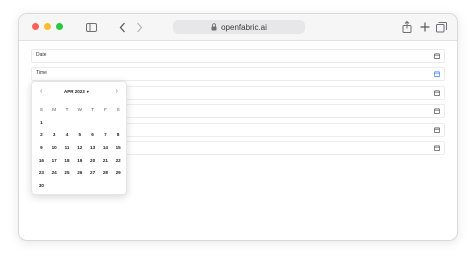 The image size is (474, 258). What do you see at coordinates (407, 27) in the screenshot?
I see `share-icon` at bounding box center [407, 27].